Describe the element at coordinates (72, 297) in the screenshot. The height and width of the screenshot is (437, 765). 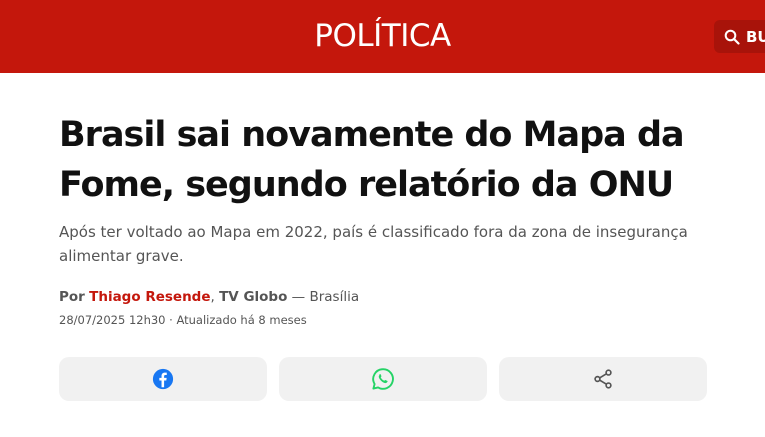
I see `byline-prefix: Por` at that location.